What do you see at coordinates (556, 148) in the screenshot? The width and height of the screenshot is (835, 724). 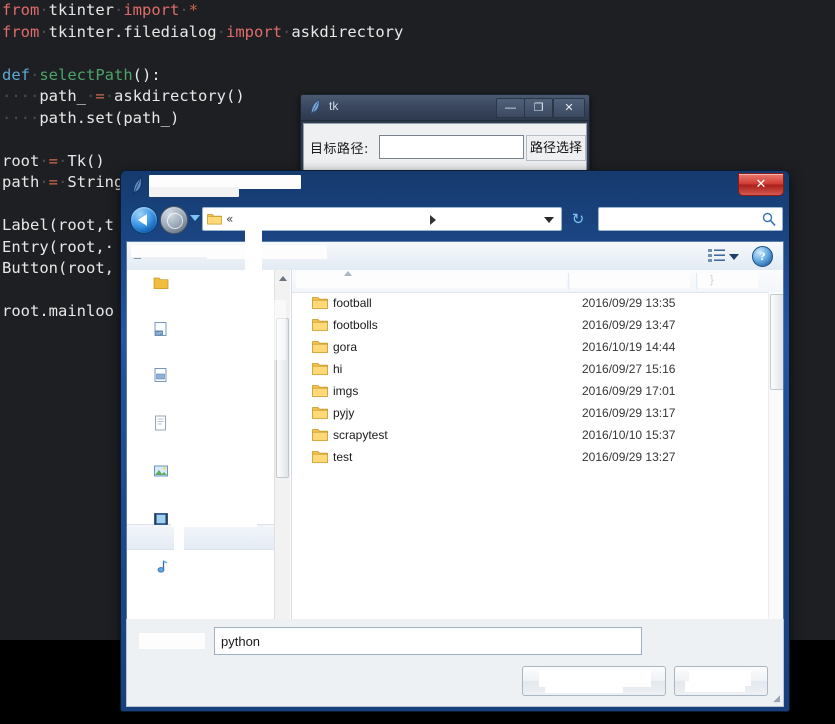 I see `select-path-button: 路径选择` at bounding box center [556, 148].